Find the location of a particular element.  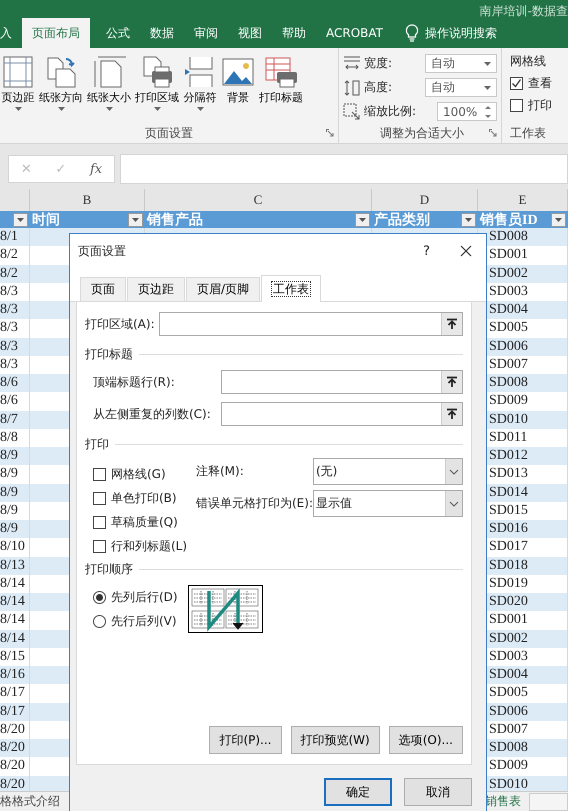

sheet-tab: 格格式介绍 is located at coordinates (30, 801).